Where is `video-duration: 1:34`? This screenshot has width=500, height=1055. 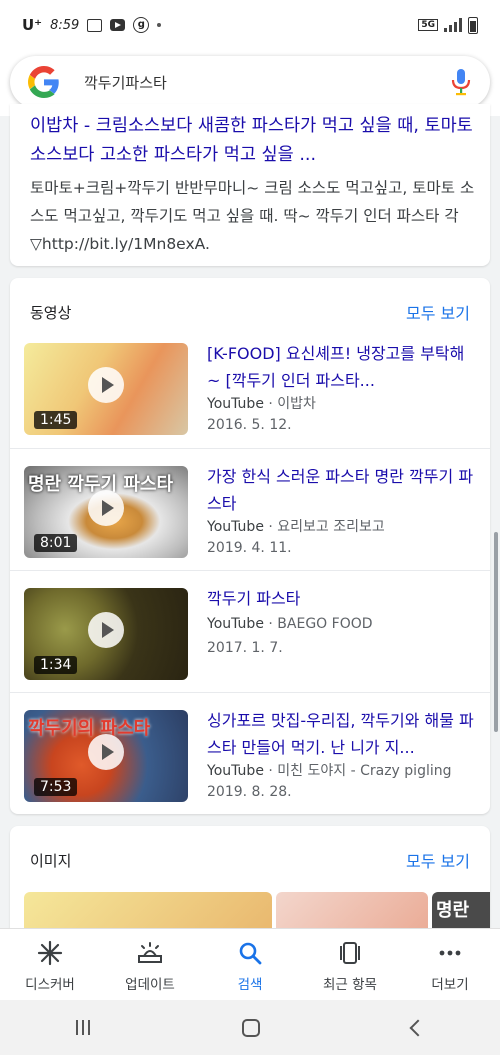 video-duration: 1:34 is located at coordinates (56, 665).